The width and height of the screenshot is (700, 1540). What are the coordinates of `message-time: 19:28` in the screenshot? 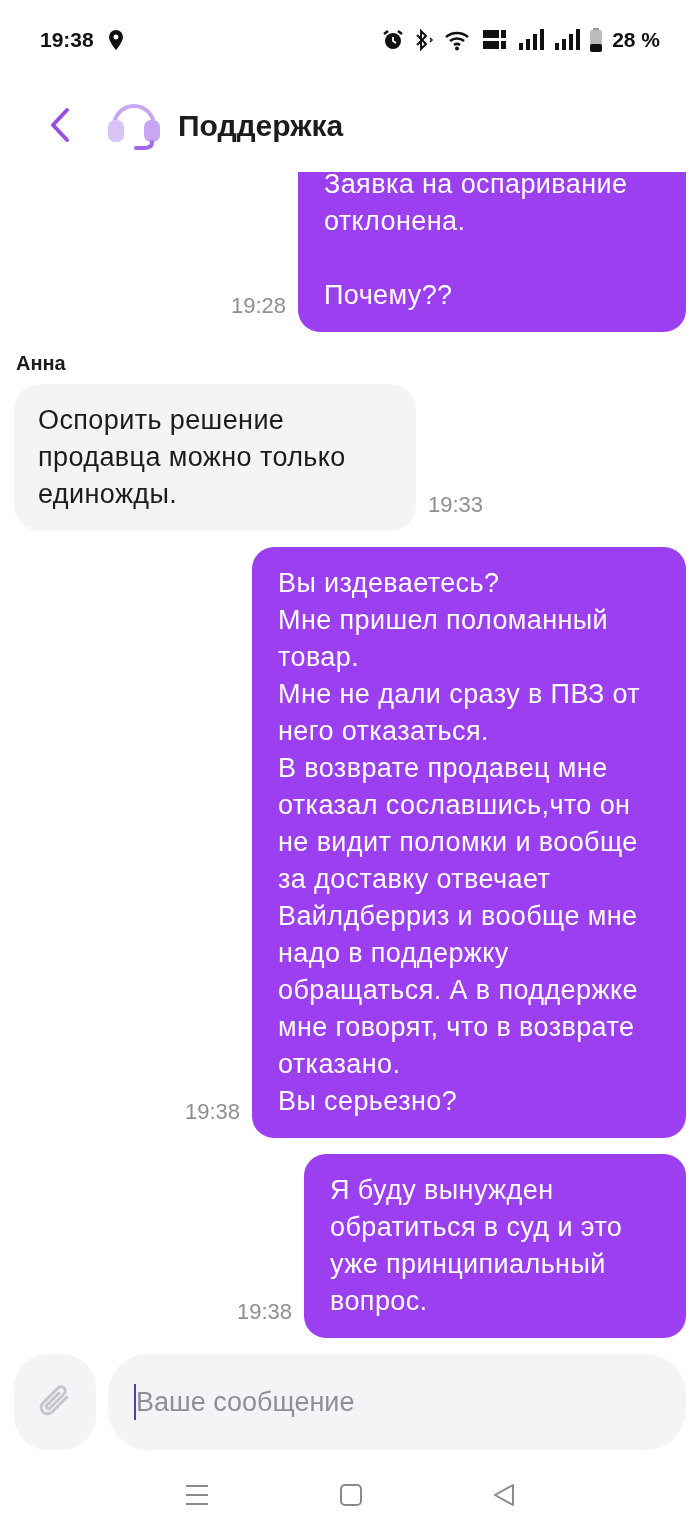 It's located at (258, 306).